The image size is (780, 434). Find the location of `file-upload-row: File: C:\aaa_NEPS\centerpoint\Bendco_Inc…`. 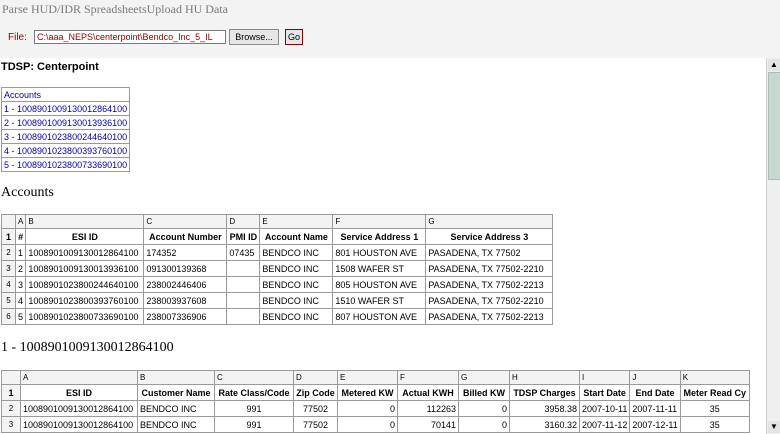

file-upload-row: File: C:\aaa_NEPS\centerpoint\Bendco_Inc… is located at coordinates (155, 37).